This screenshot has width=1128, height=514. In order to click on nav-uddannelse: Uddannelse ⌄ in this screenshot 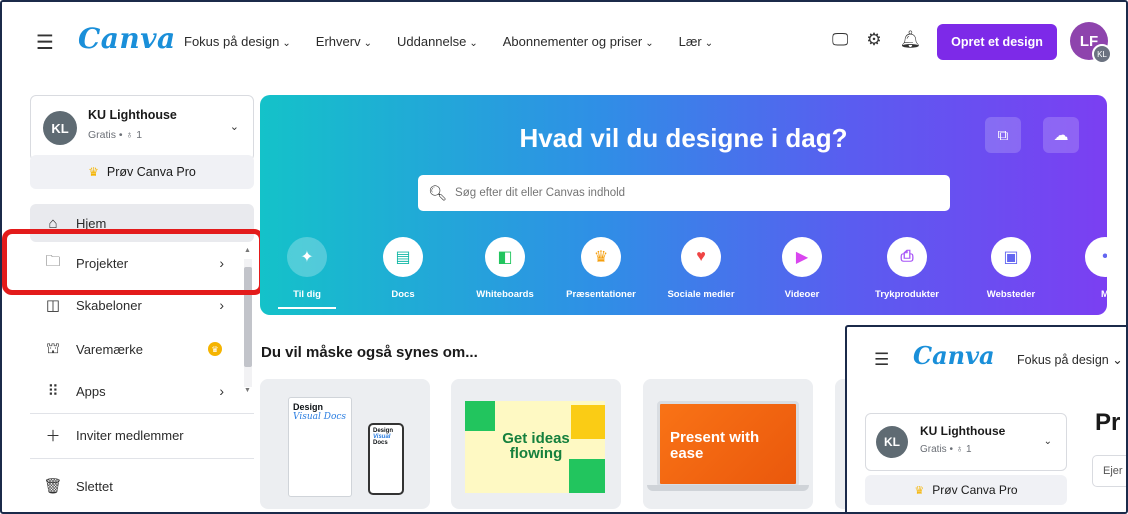, I will do `click(437, 41)`.